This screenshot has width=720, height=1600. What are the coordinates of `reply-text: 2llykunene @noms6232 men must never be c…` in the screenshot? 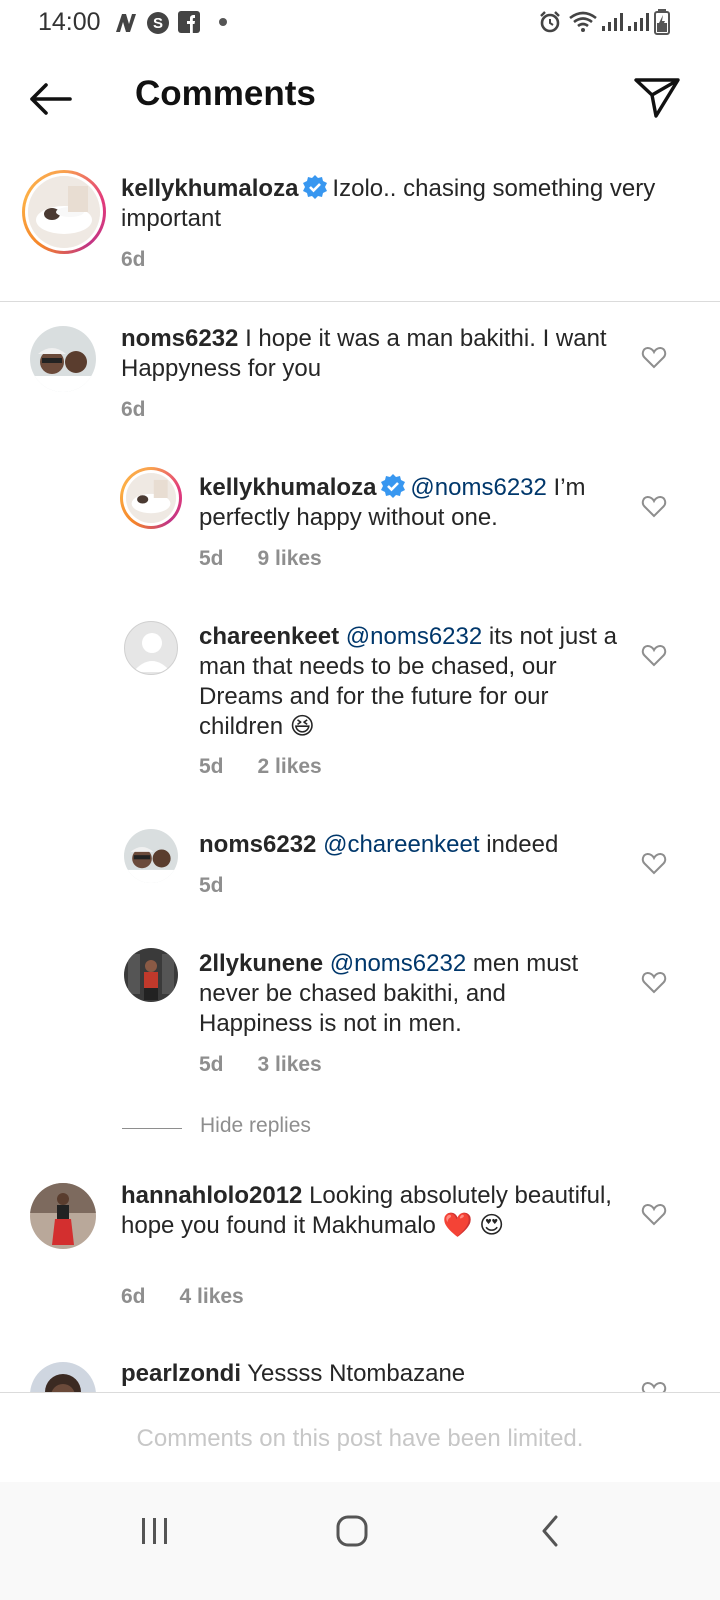 It's located at (409, 994).